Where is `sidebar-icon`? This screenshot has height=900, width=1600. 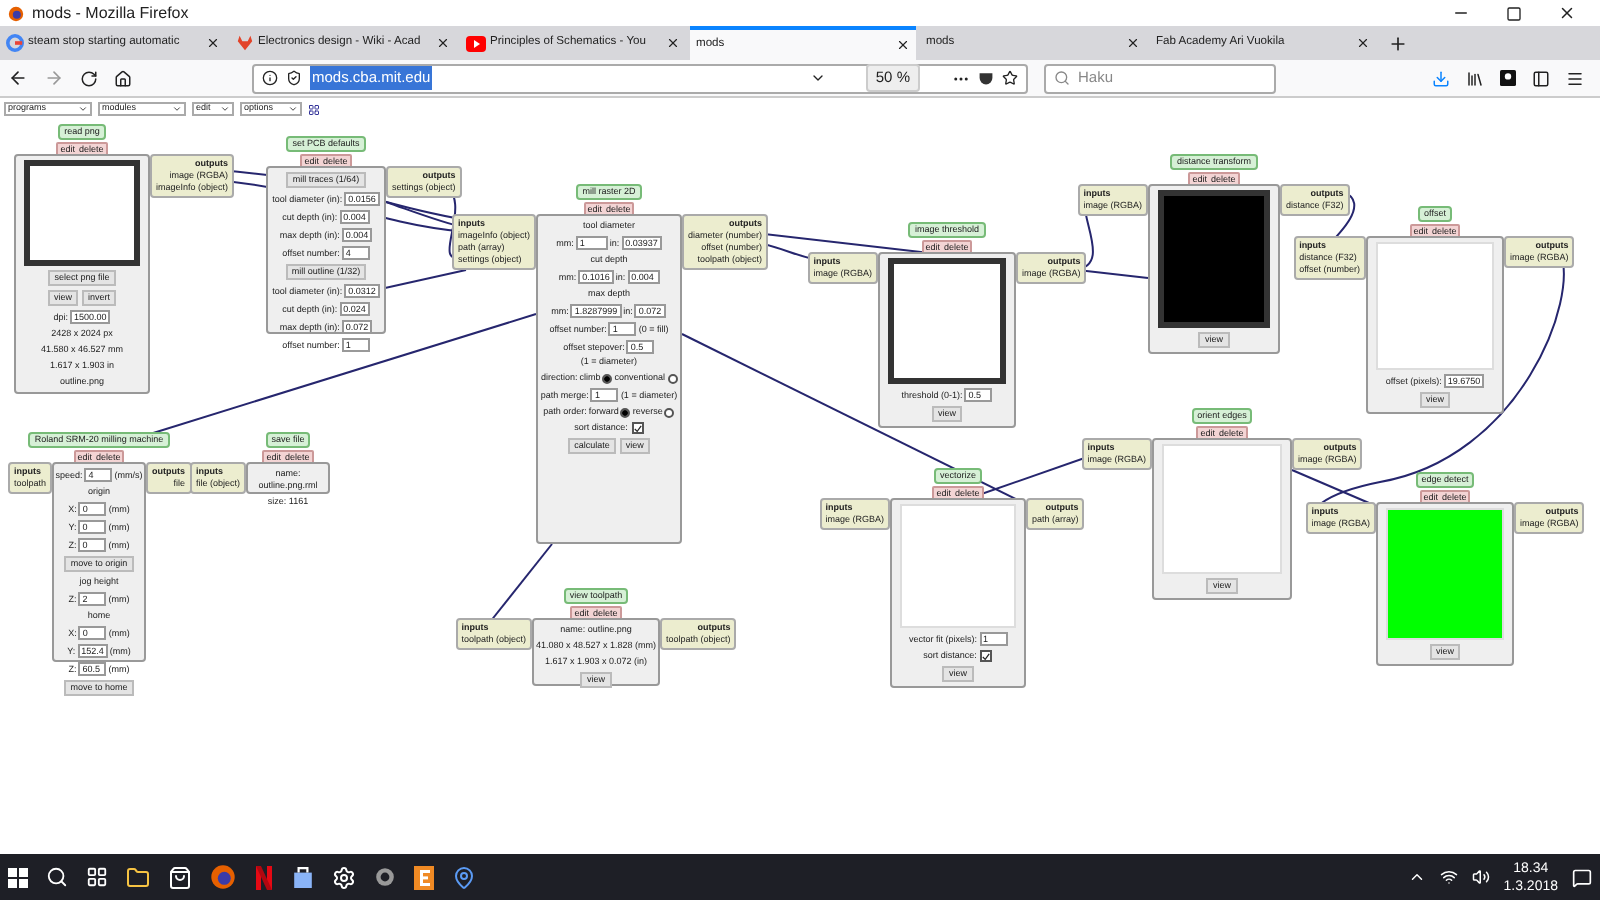
sidebar-icon is located at coordinates (1541, 78).